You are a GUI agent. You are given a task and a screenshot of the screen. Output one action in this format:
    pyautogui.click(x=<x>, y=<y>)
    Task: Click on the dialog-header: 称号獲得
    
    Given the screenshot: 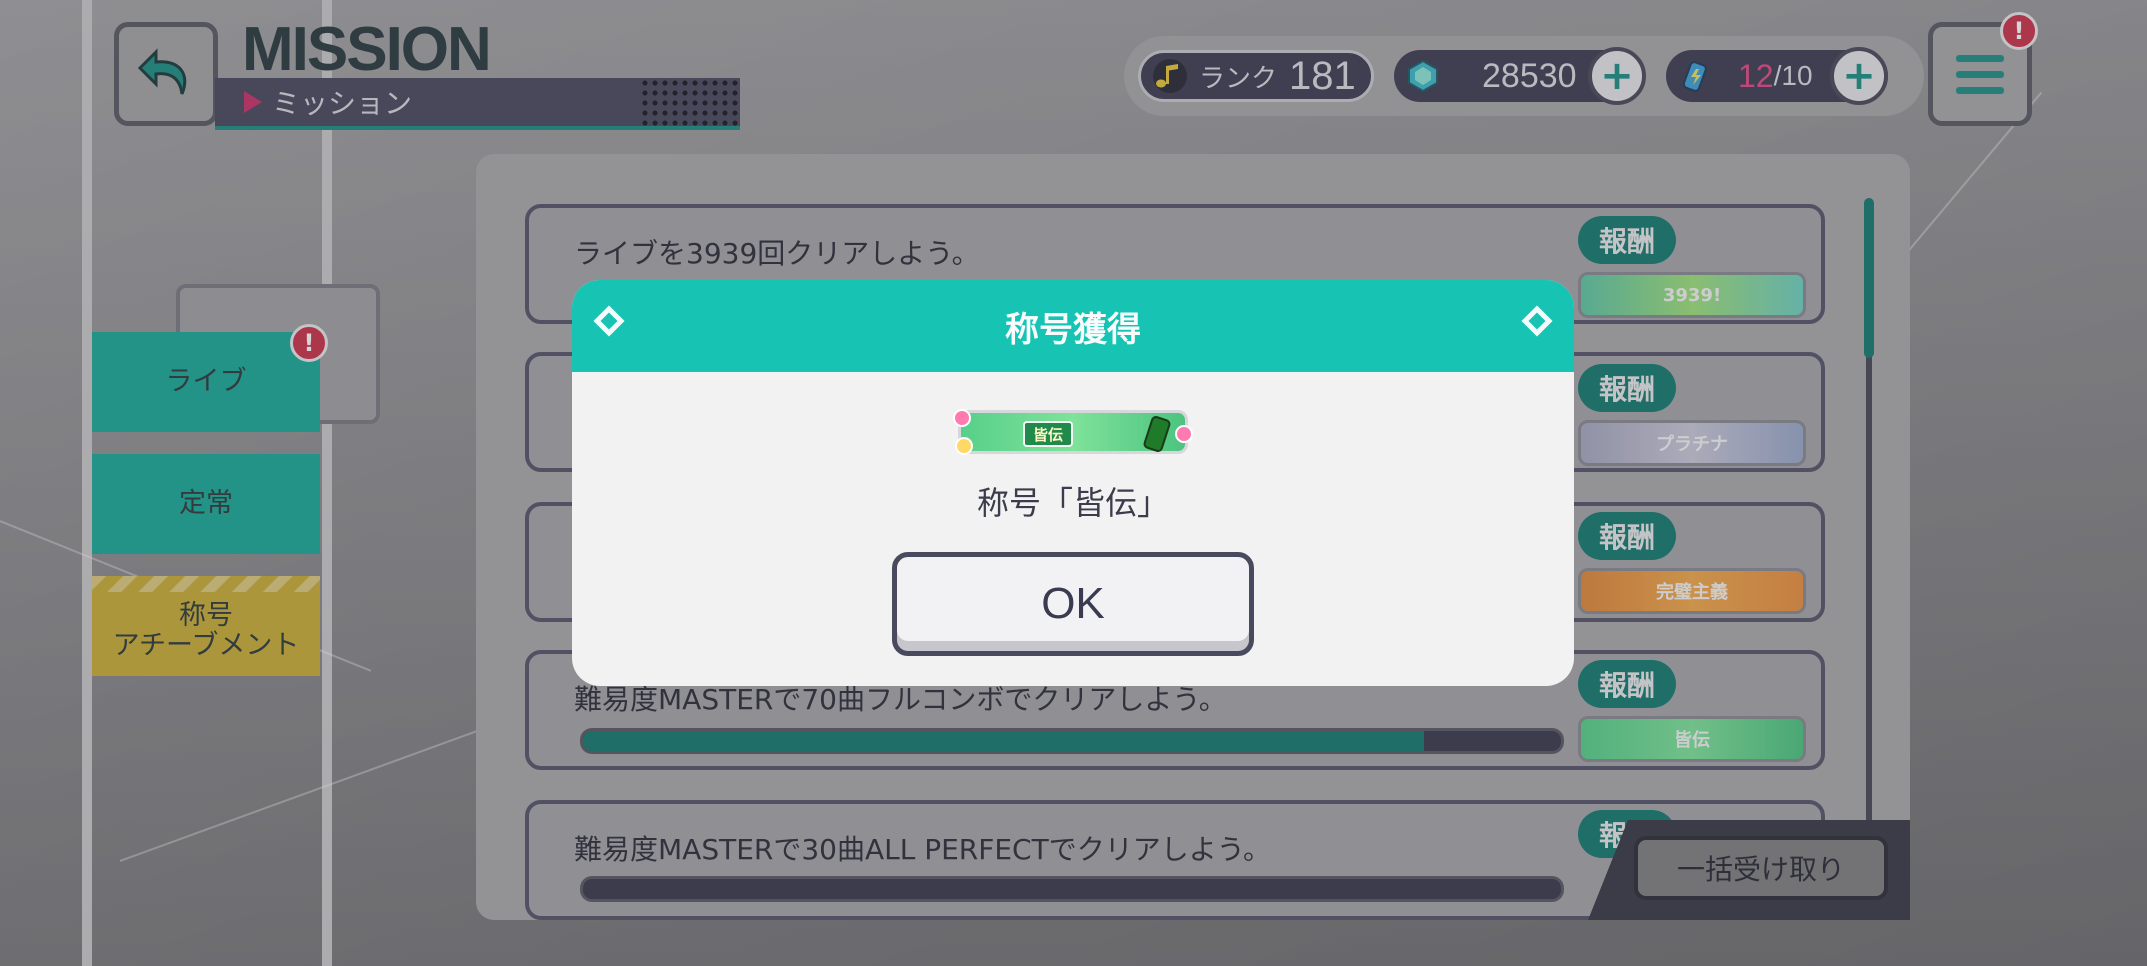 What is the action you would take?
    pyautogui.click(x=1073, y=326)
    